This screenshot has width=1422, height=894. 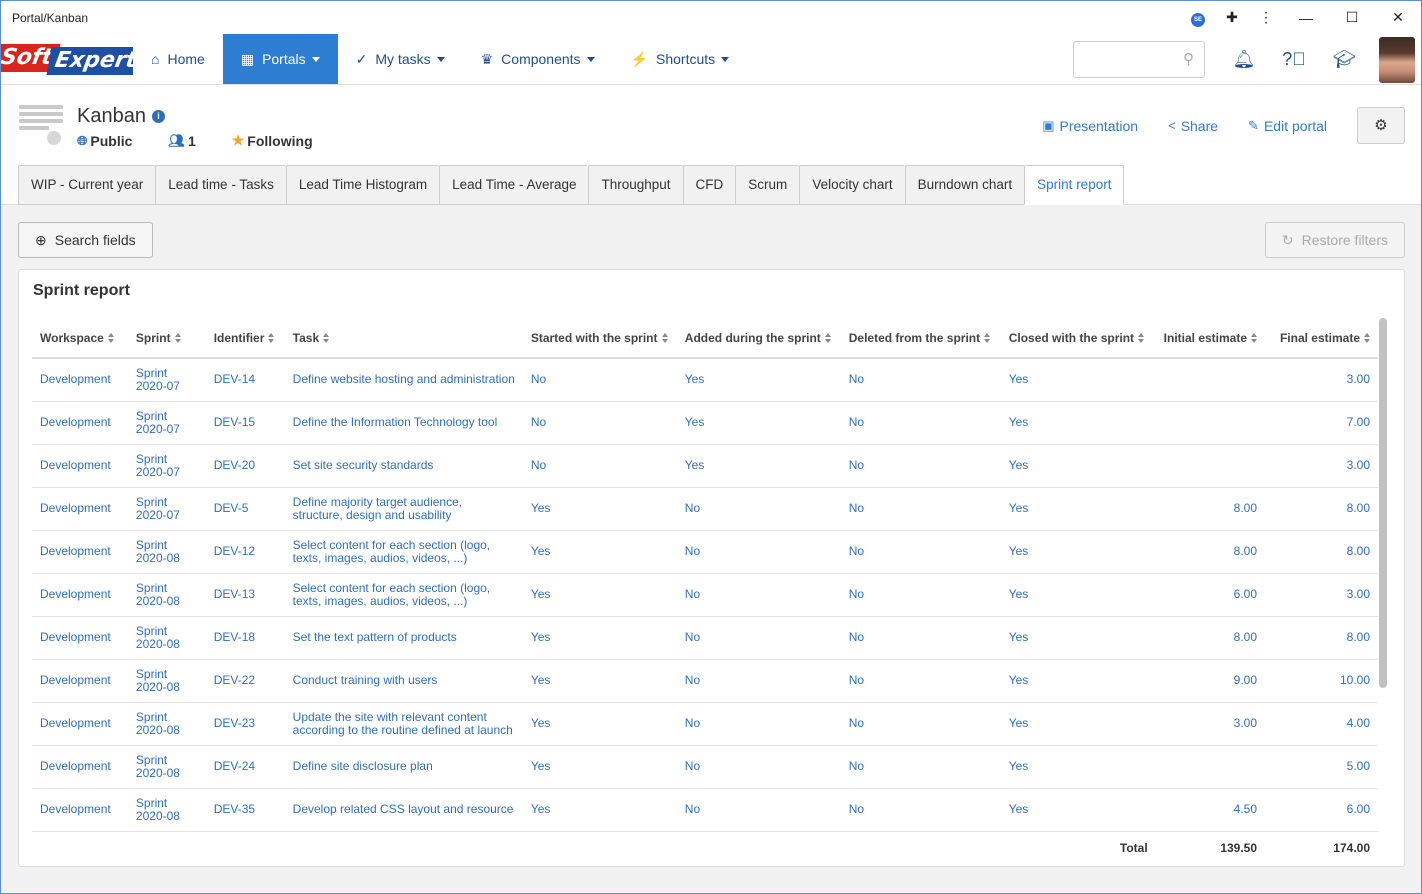 What do you see at coordinates (178, 59) in the screenshot?
I see `nav-home: ⌂ Home` at bounding box center [178, 59].